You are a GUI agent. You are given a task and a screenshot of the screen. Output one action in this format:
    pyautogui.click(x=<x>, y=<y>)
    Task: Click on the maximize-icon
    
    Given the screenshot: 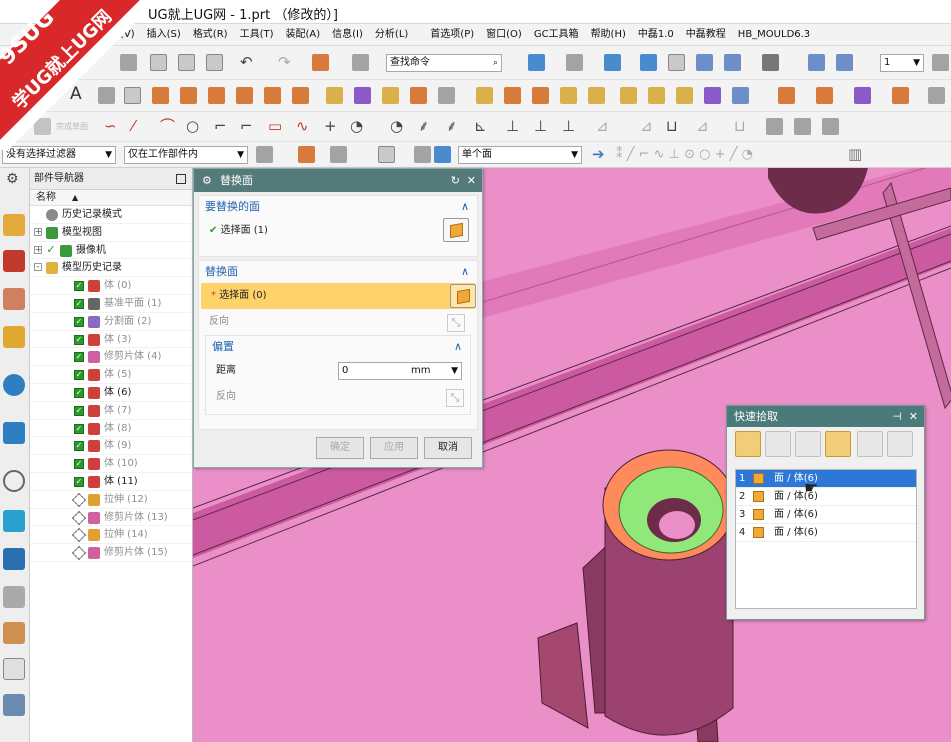 What is the action you would take?
    pyautogui.click(x=181, y=179)
    